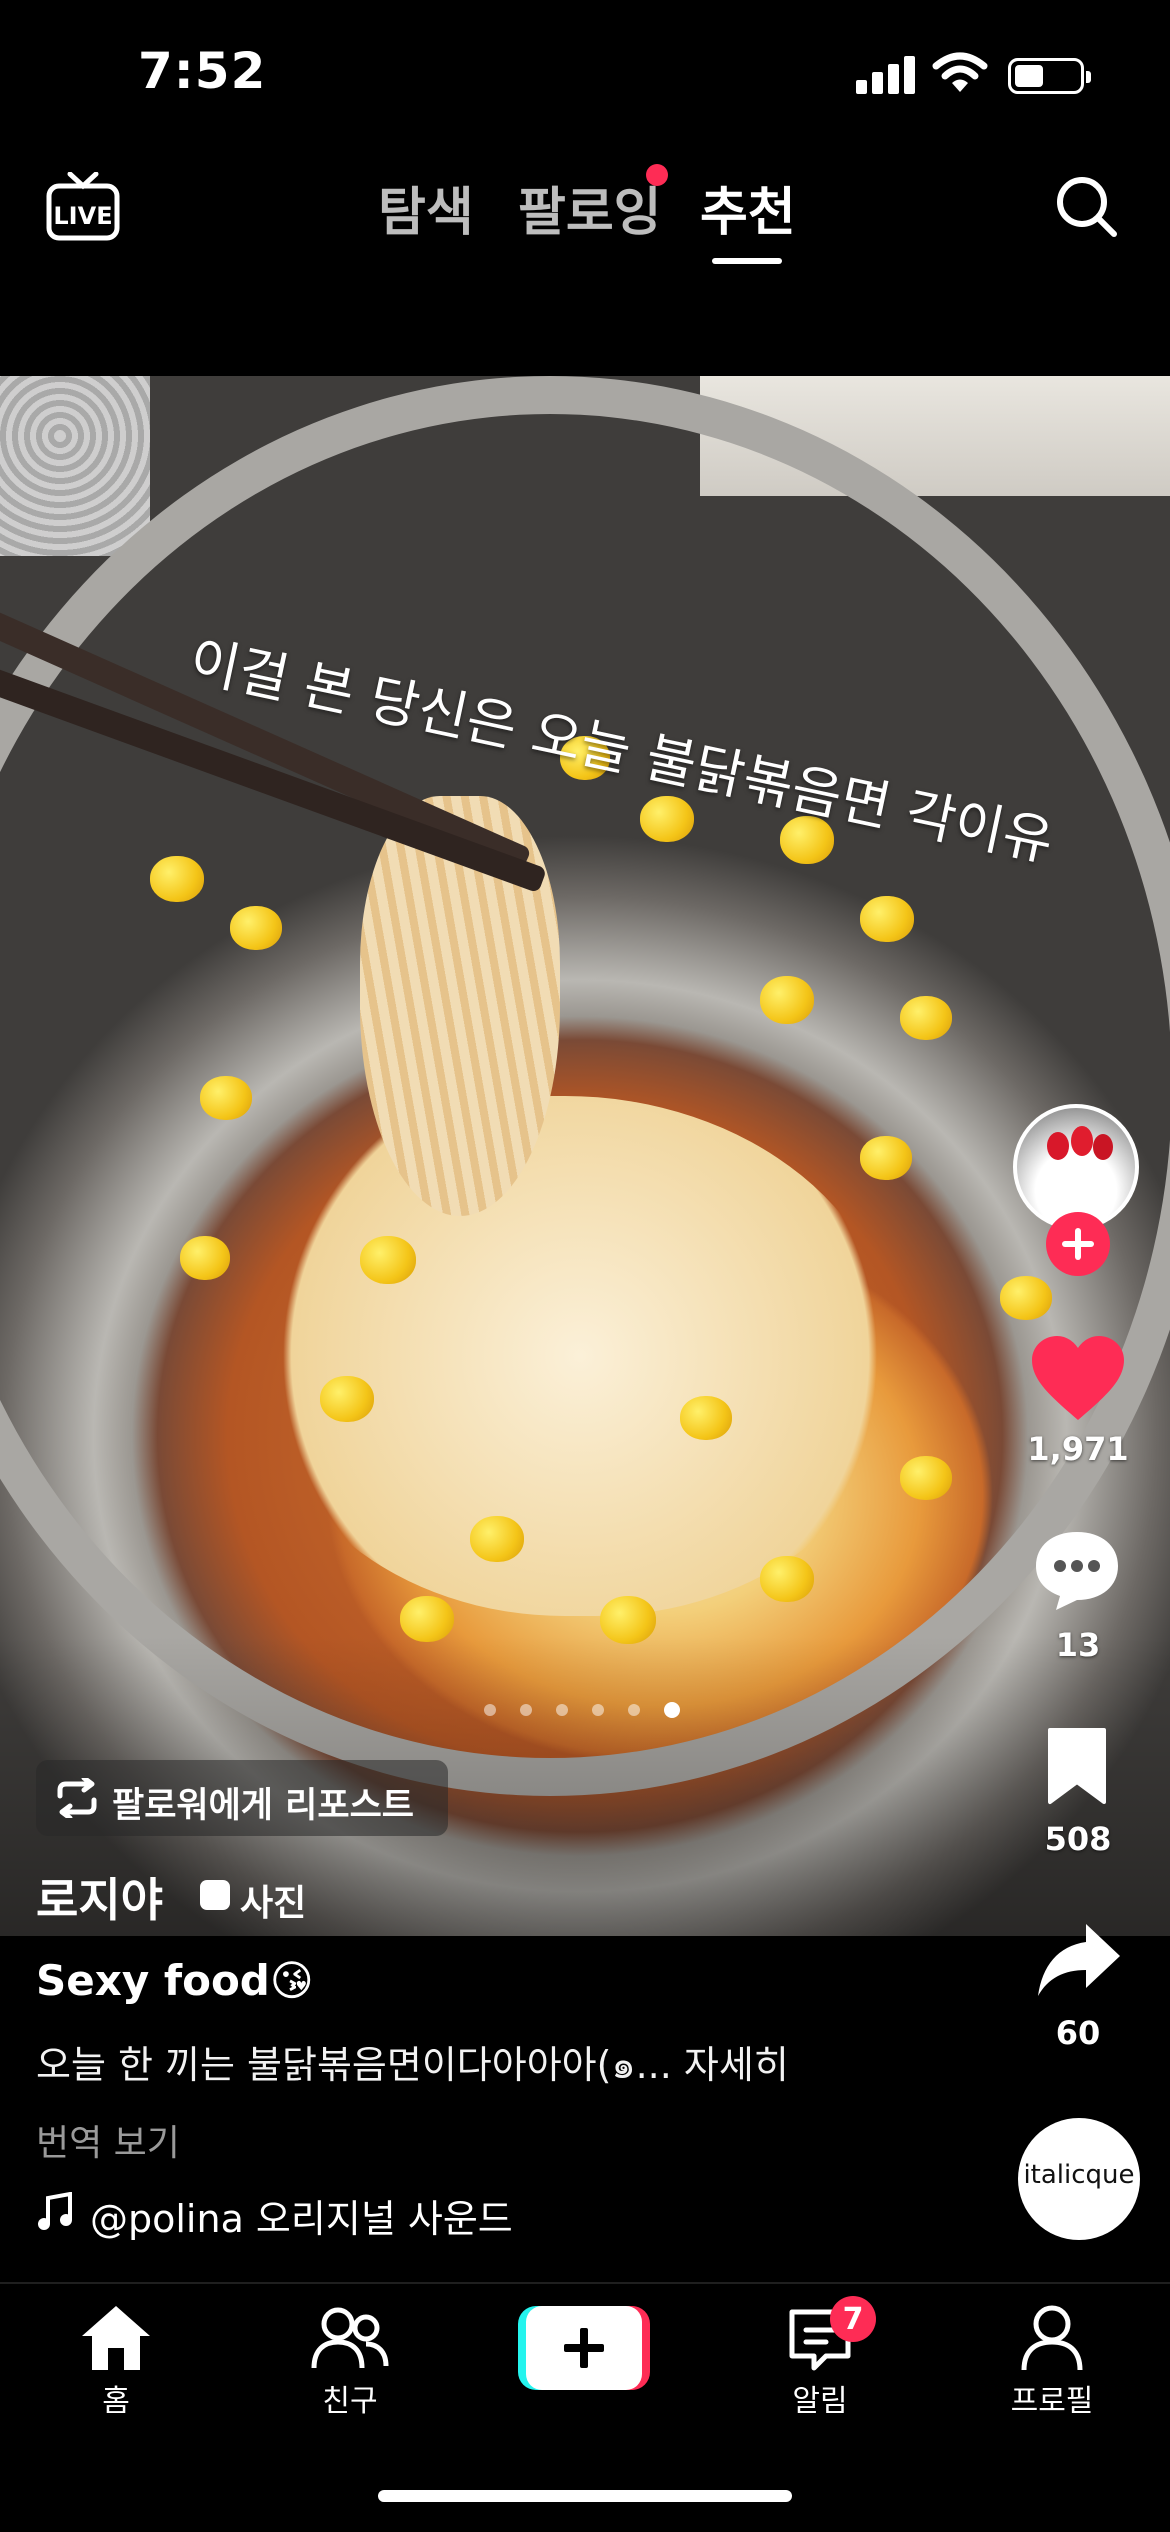  Describe the element at coordinates (672, 1710) in the screenshot. I see `carousel-dot-active` at that location.